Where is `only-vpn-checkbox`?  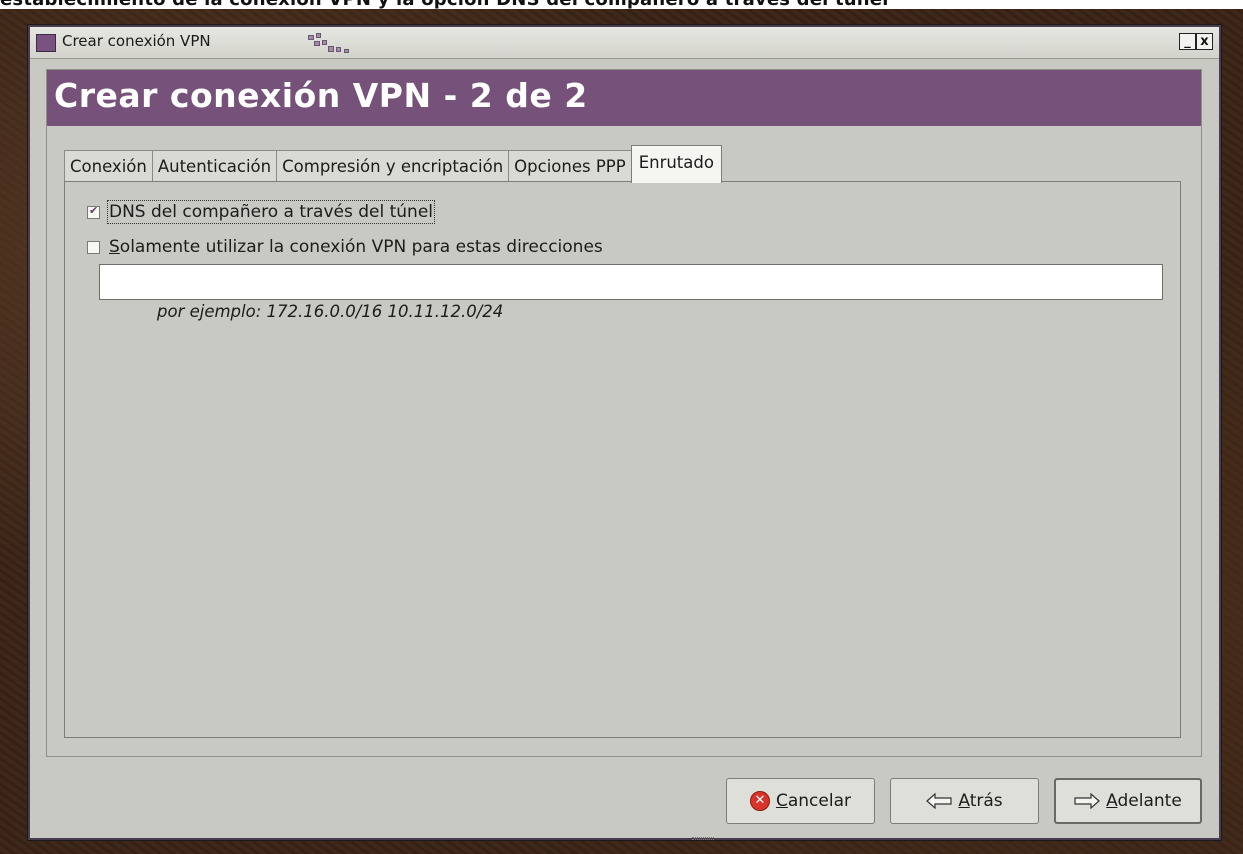 only-vpn-checkbox is located at coordinates (93, 247).